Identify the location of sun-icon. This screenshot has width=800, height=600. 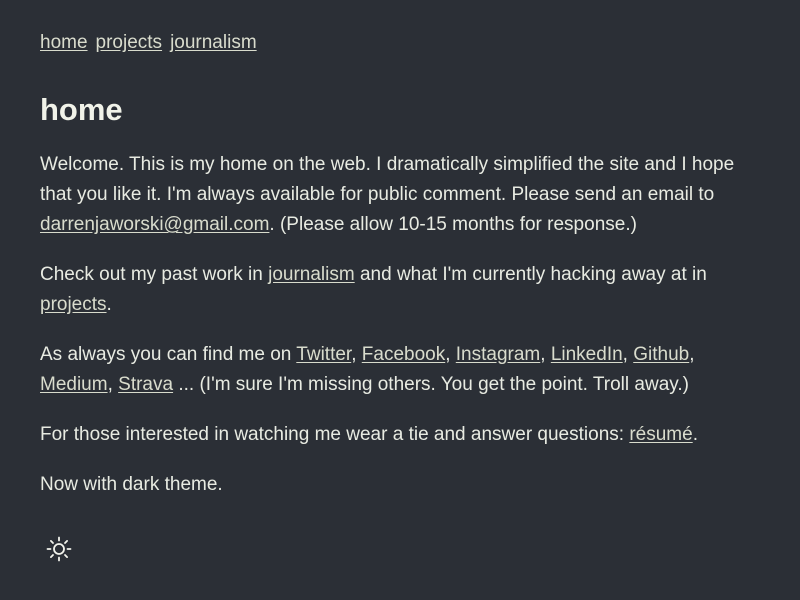
(59, 549).